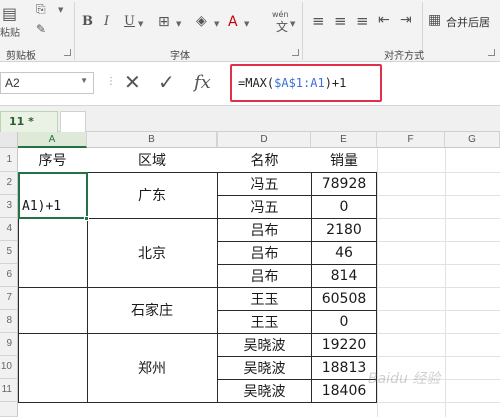 The width and height of the screenshot is (500, 417). I want to click on format-painter-icon: ✎, so click(41, 29).